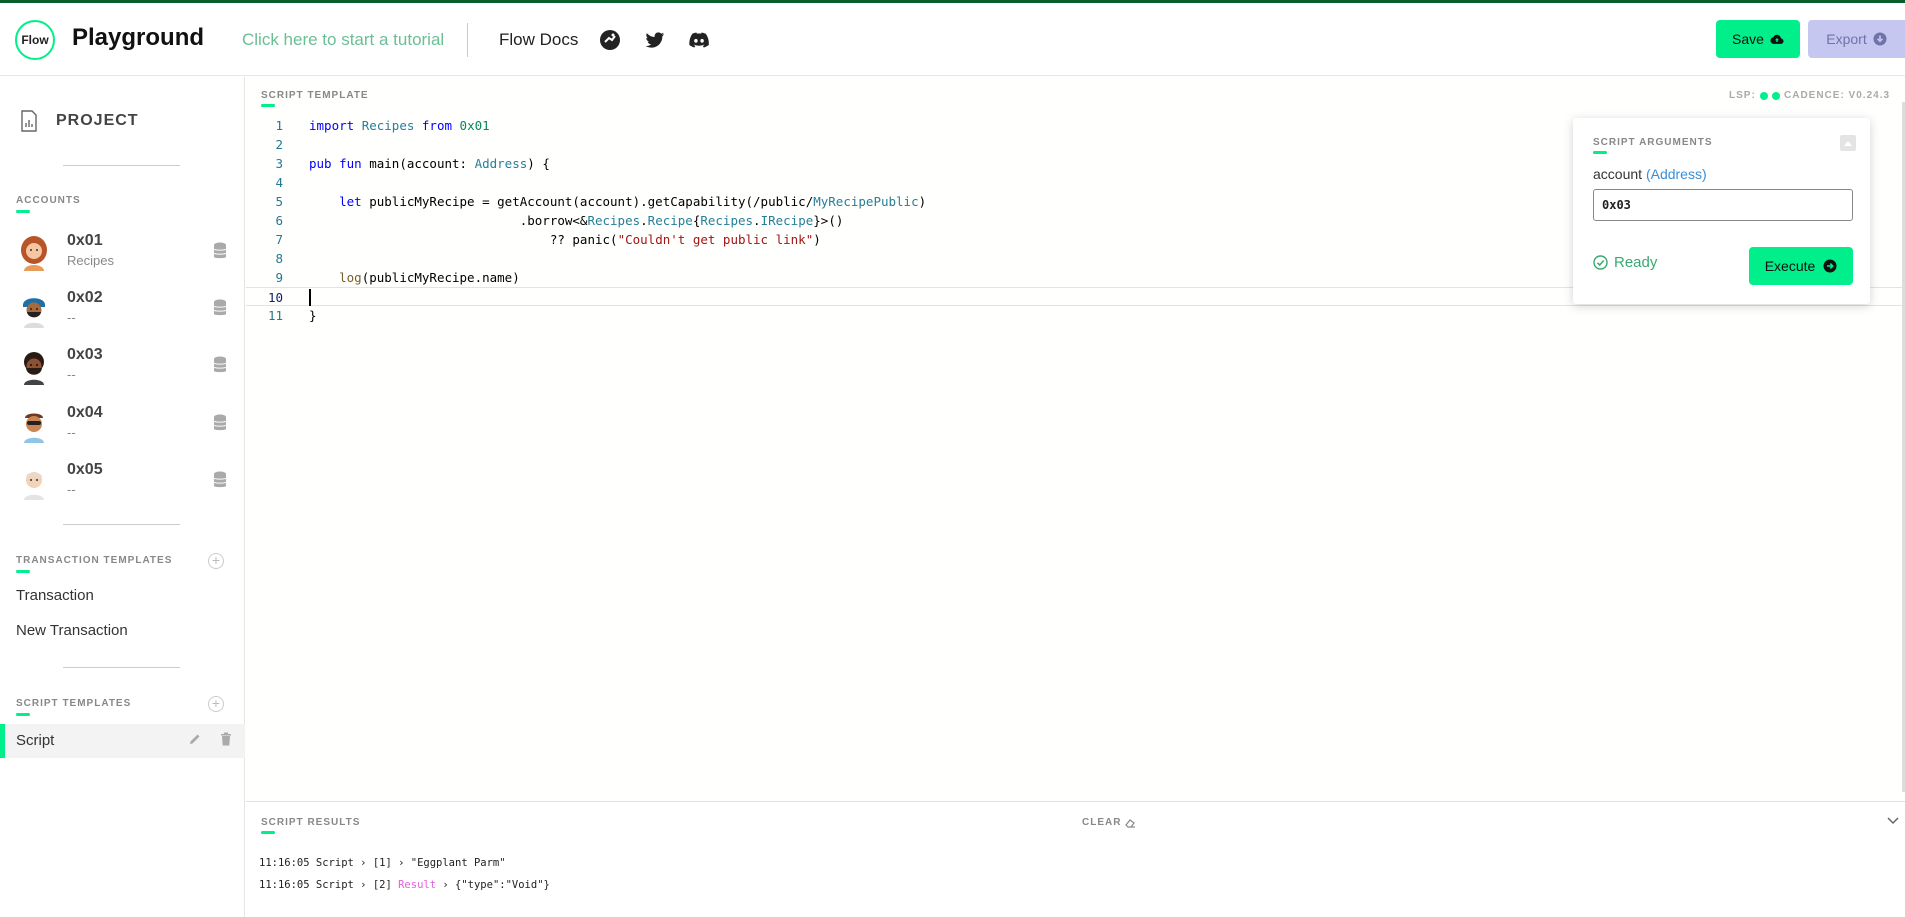 This screenshot has width=1905, height=917. I want to click on account-item-0x04: 0x04 --, so click(122, 428).